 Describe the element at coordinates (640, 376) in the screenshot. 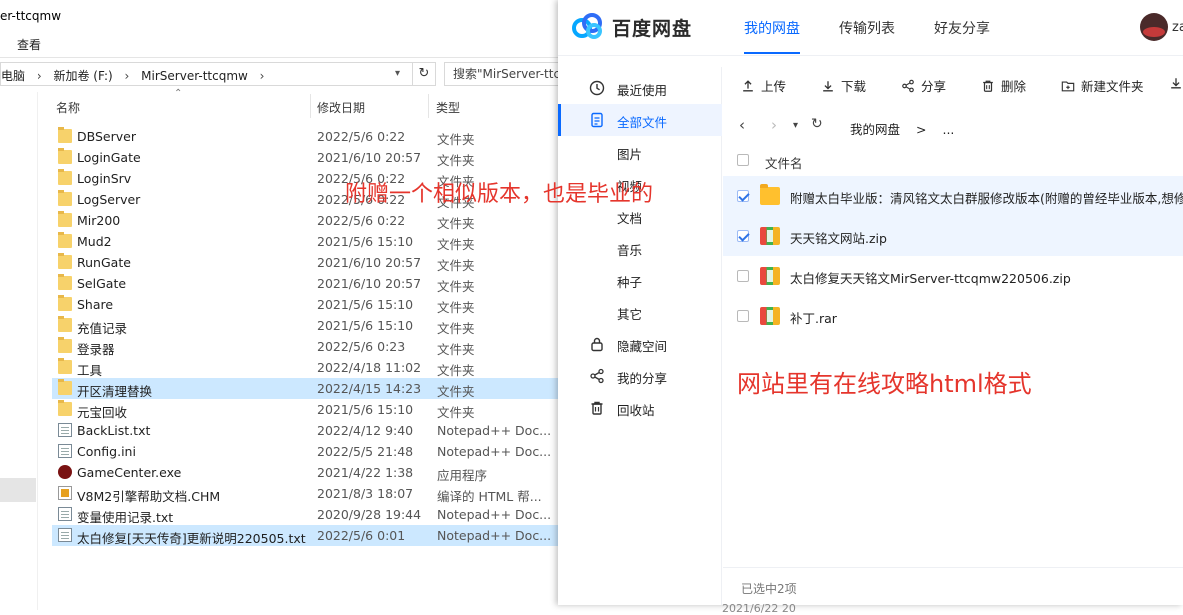

I see `sidebar-item: 我的分享` at that location.